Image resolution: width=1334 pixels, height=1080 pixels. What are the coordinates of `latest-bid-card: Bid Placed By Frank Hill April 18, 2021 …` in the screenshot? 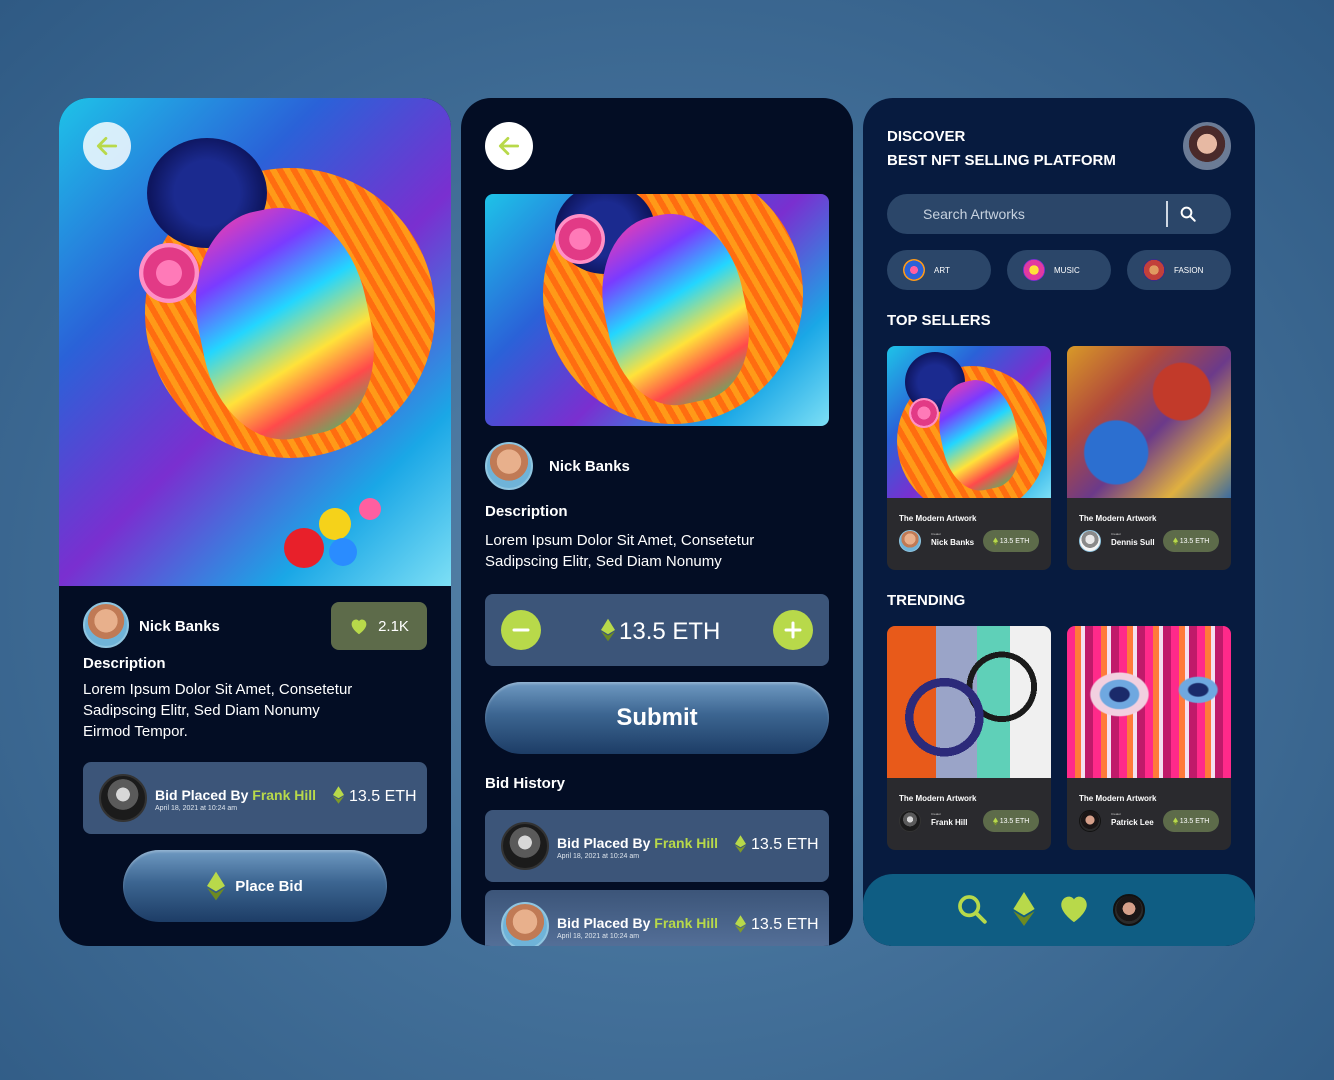 It's located at (255, 798).